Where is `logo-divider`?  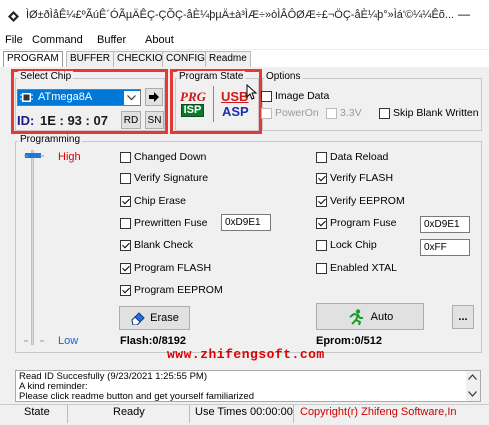 logo-divider is located at coordinates (213, 104).